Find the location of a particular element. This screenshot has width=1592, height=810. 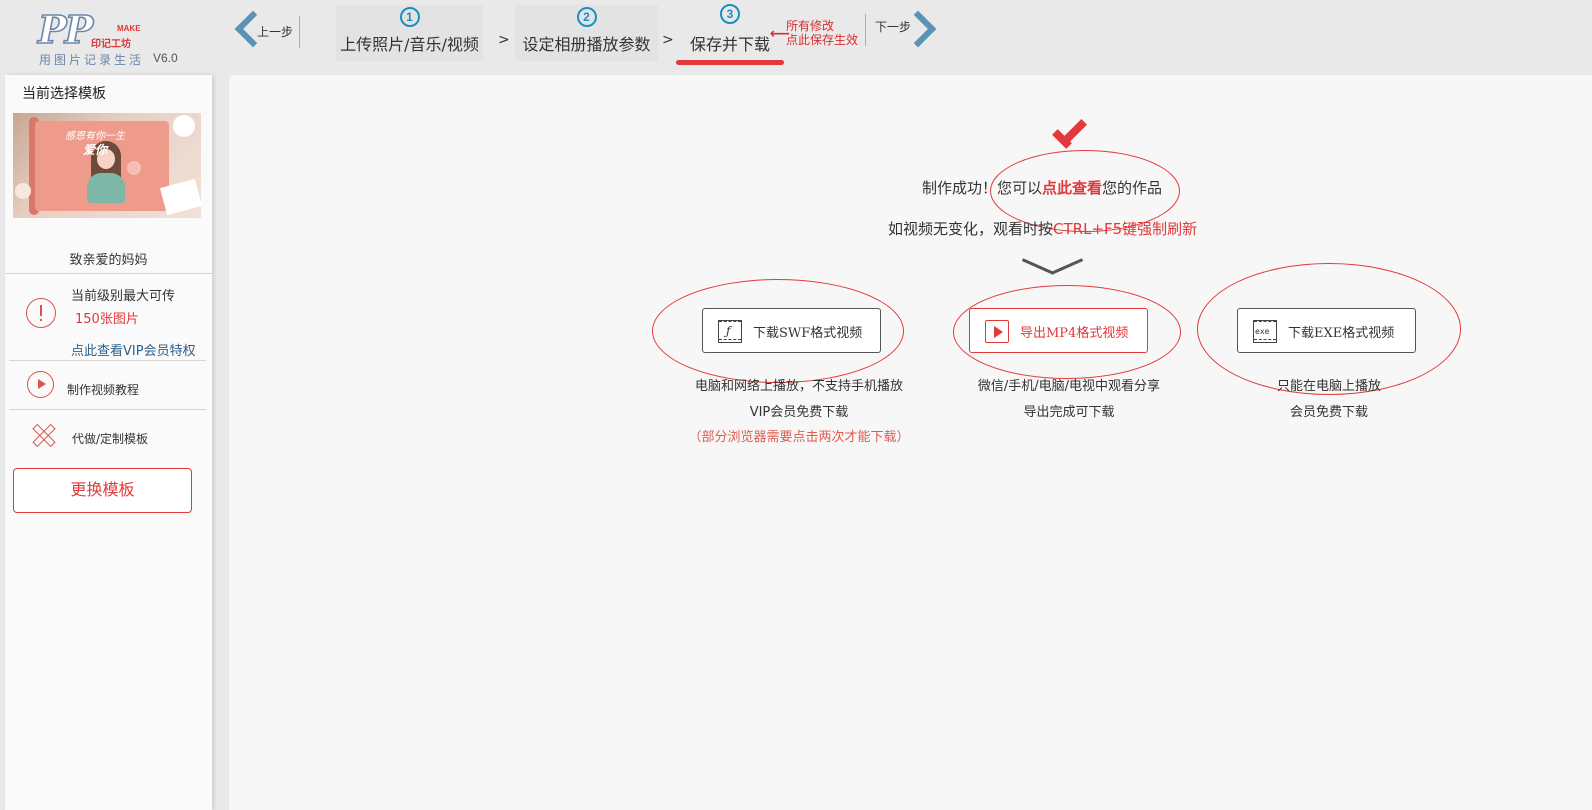

exe-desc-2: 会员免费下载 is located at coordinates (1328, 412).